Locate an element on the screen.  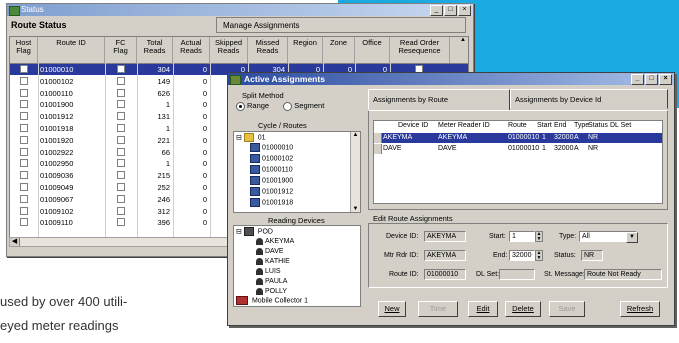
cell-total: 66 is located at coordinates (165, 152).